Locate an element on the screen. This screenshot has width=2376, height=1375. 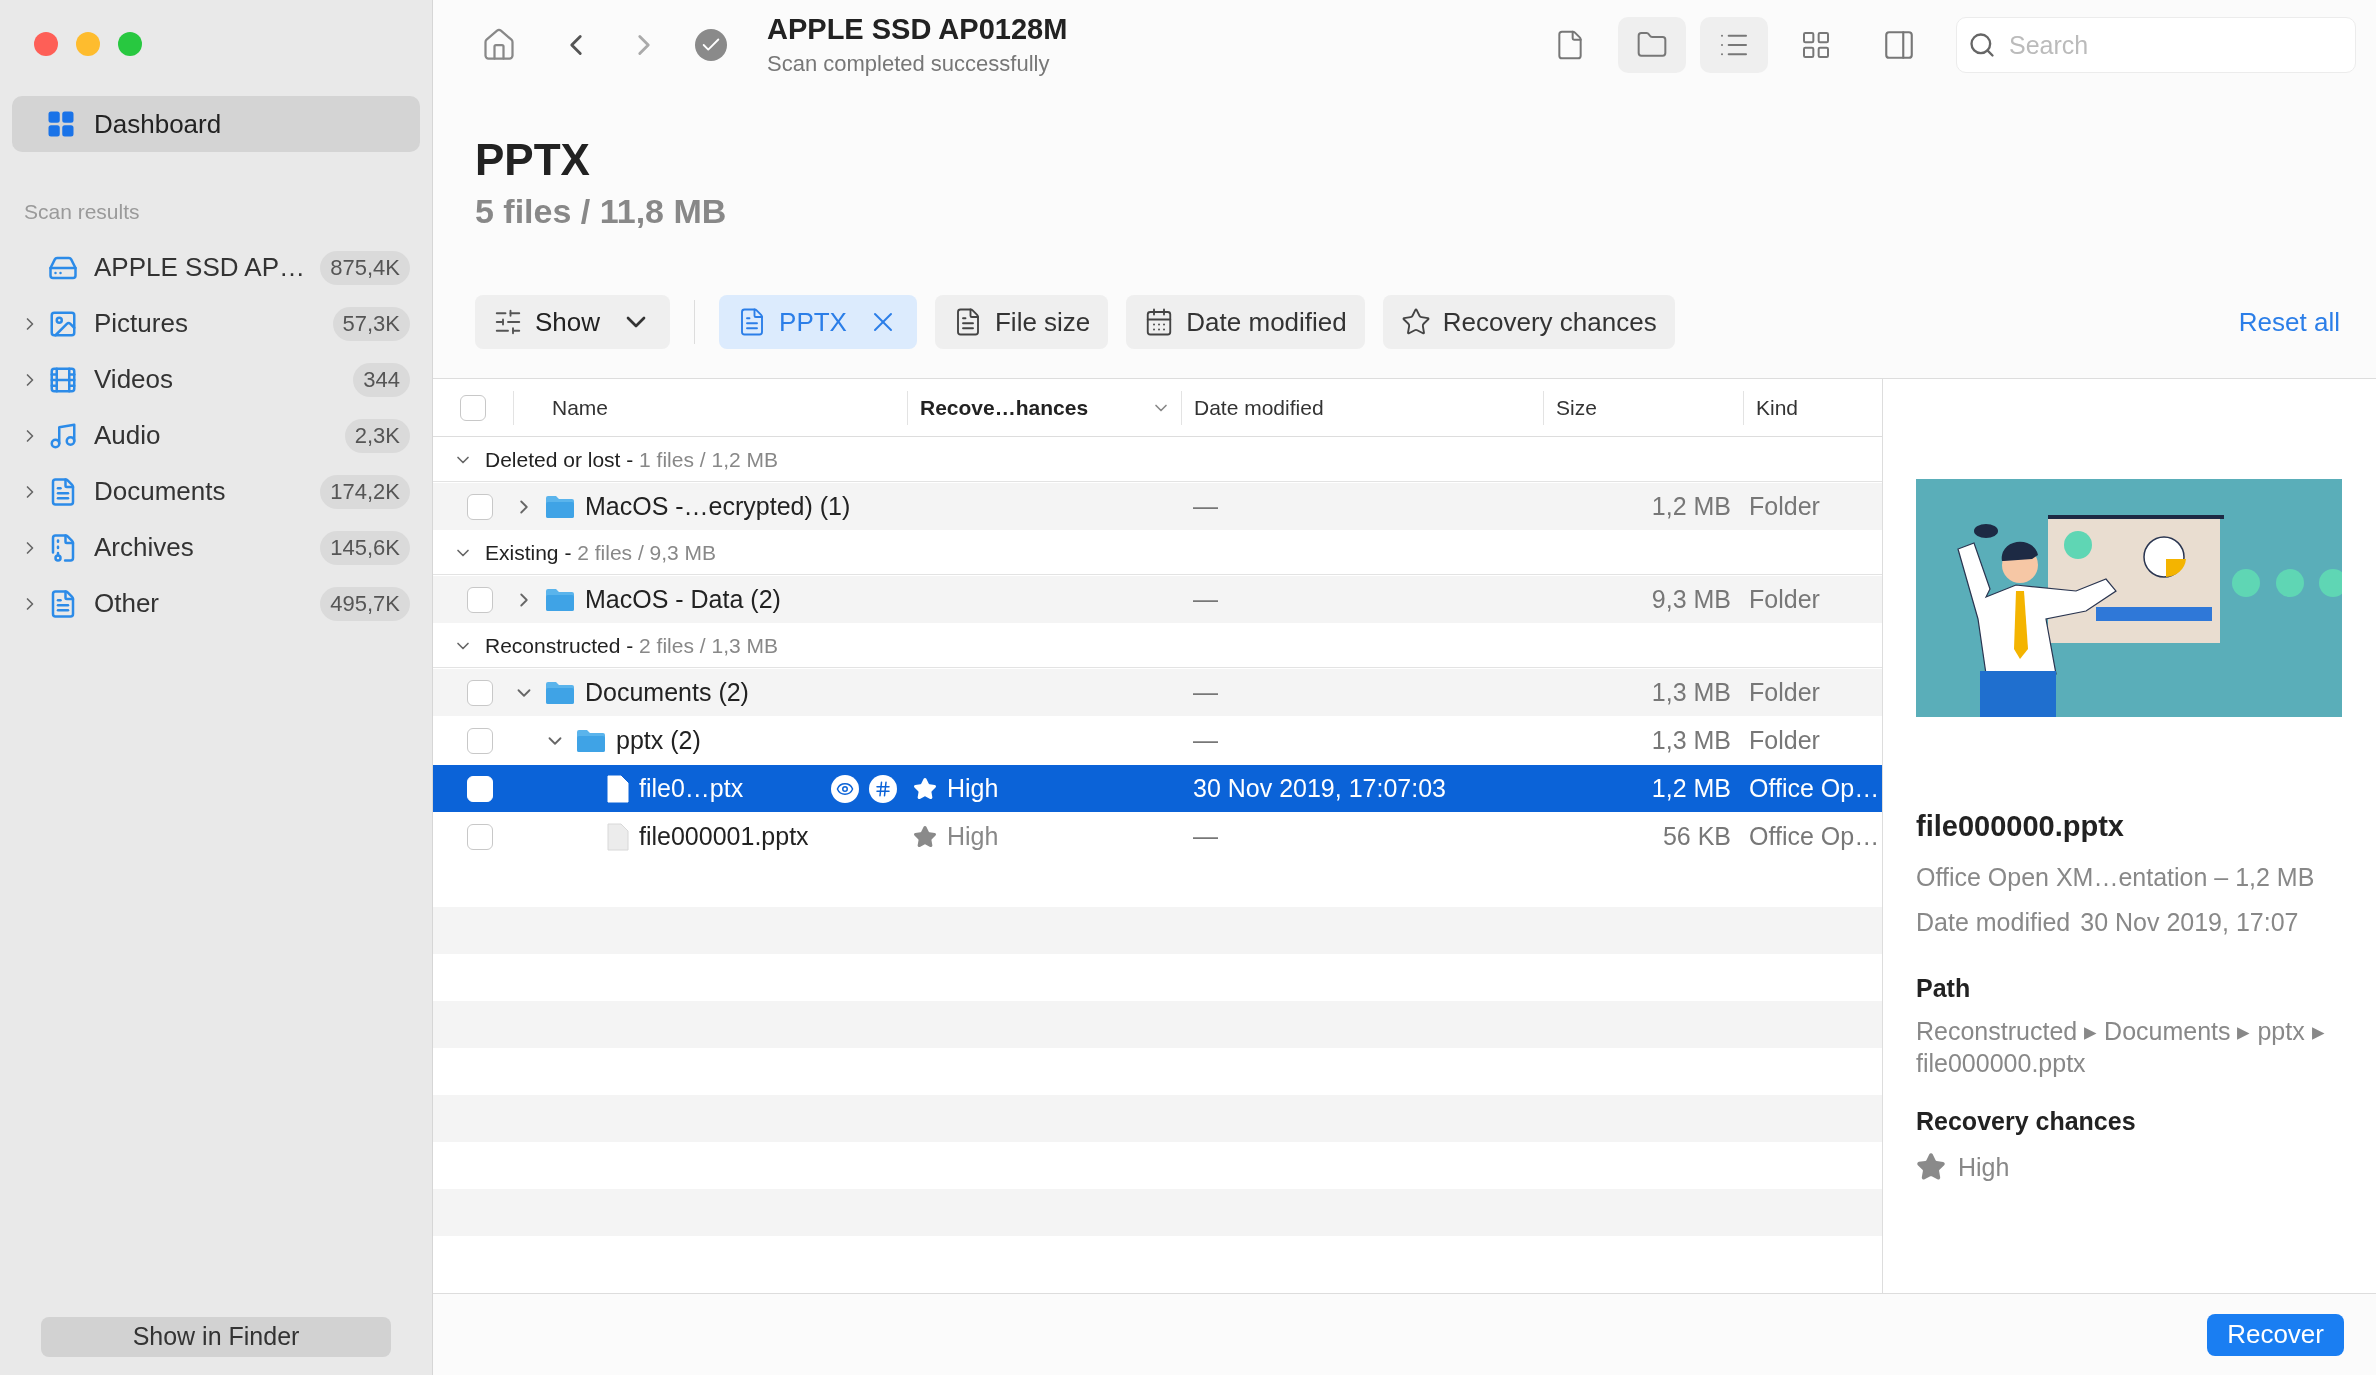
file-name: pptx (2) is located at coordinates (658, 740).